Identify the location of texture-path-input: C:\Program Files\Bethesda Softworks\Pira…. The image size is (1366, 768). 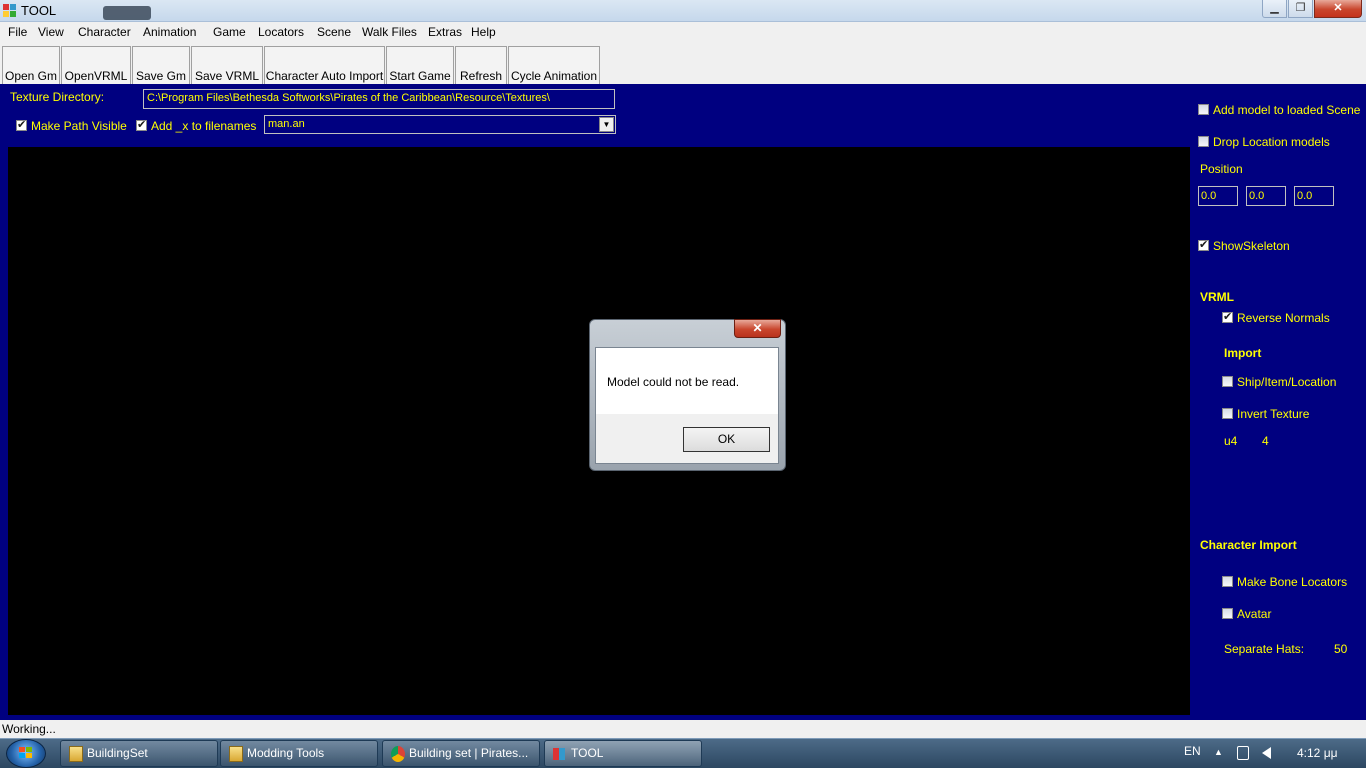
(379, 99).